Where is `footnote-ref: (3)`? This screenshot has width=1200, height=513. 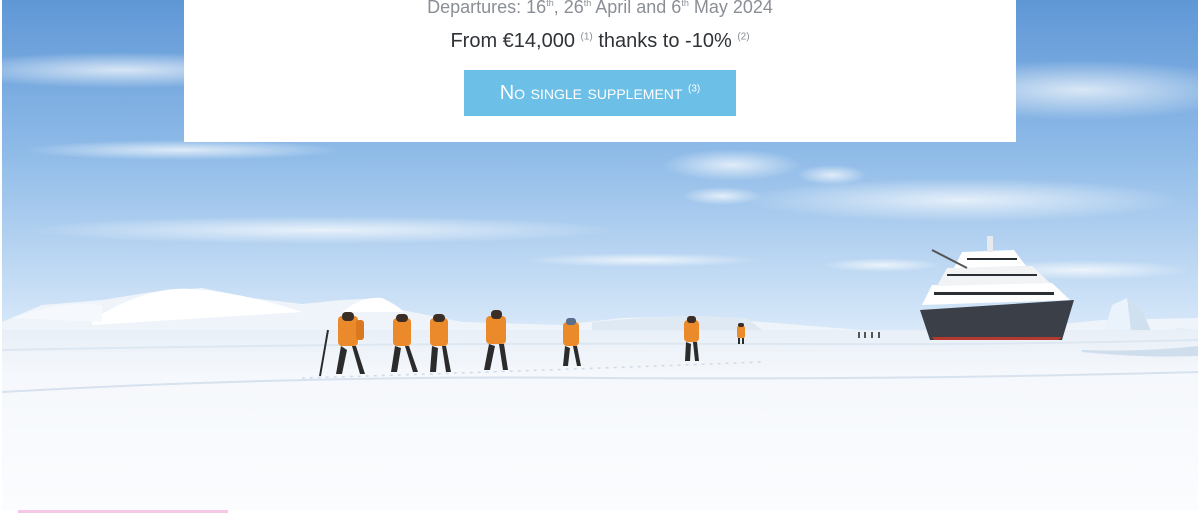
footnote-ref: (3) is located at coordinates (694, 89).